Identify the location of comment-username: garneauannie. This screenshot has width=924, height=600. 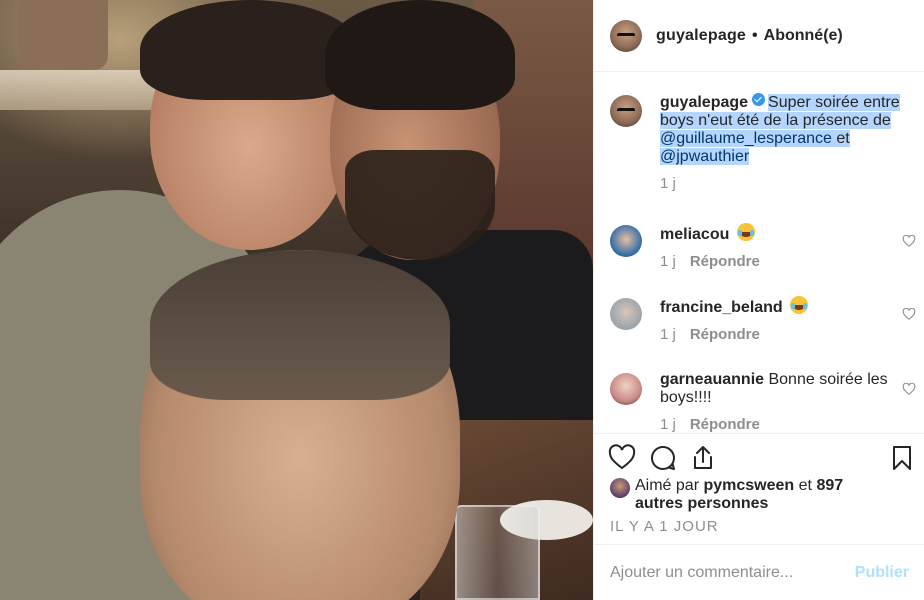
(712, 379).